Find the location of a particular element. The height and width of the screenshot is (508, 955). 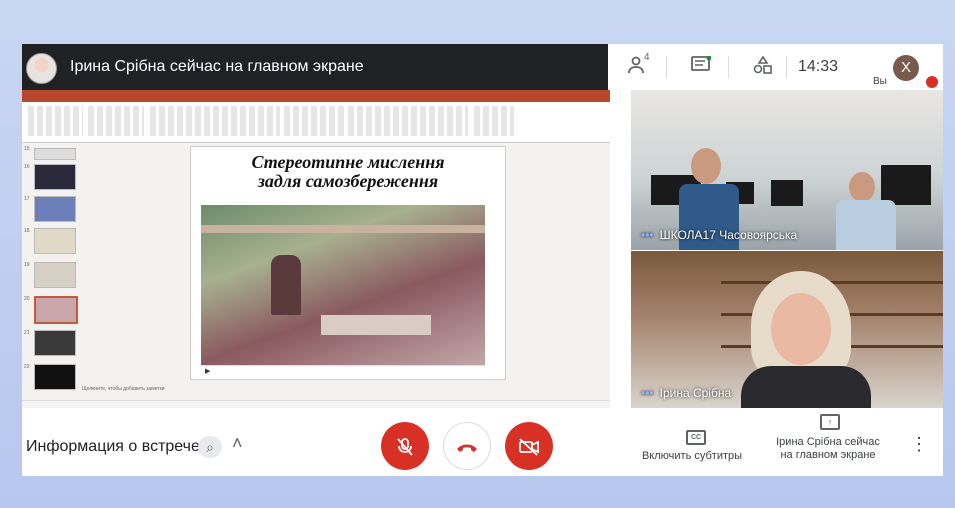

play-icon: ▶ is located at coordinates (207, 371).